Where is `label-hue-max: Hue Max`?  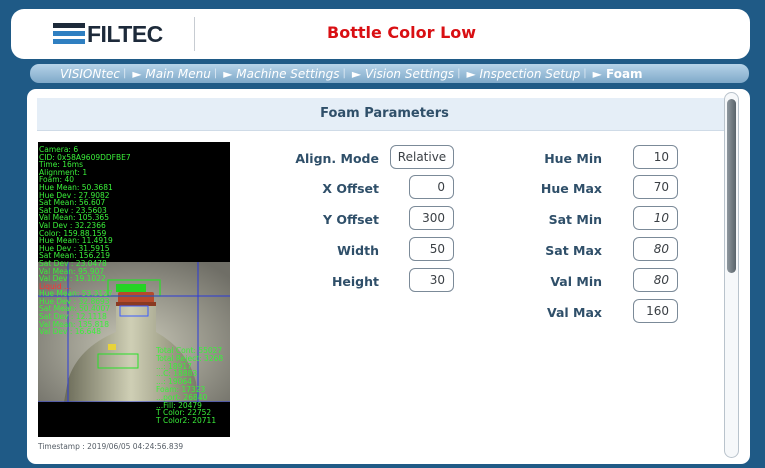 label-hue-max: Hue Max is located at coordinates (571, 188).